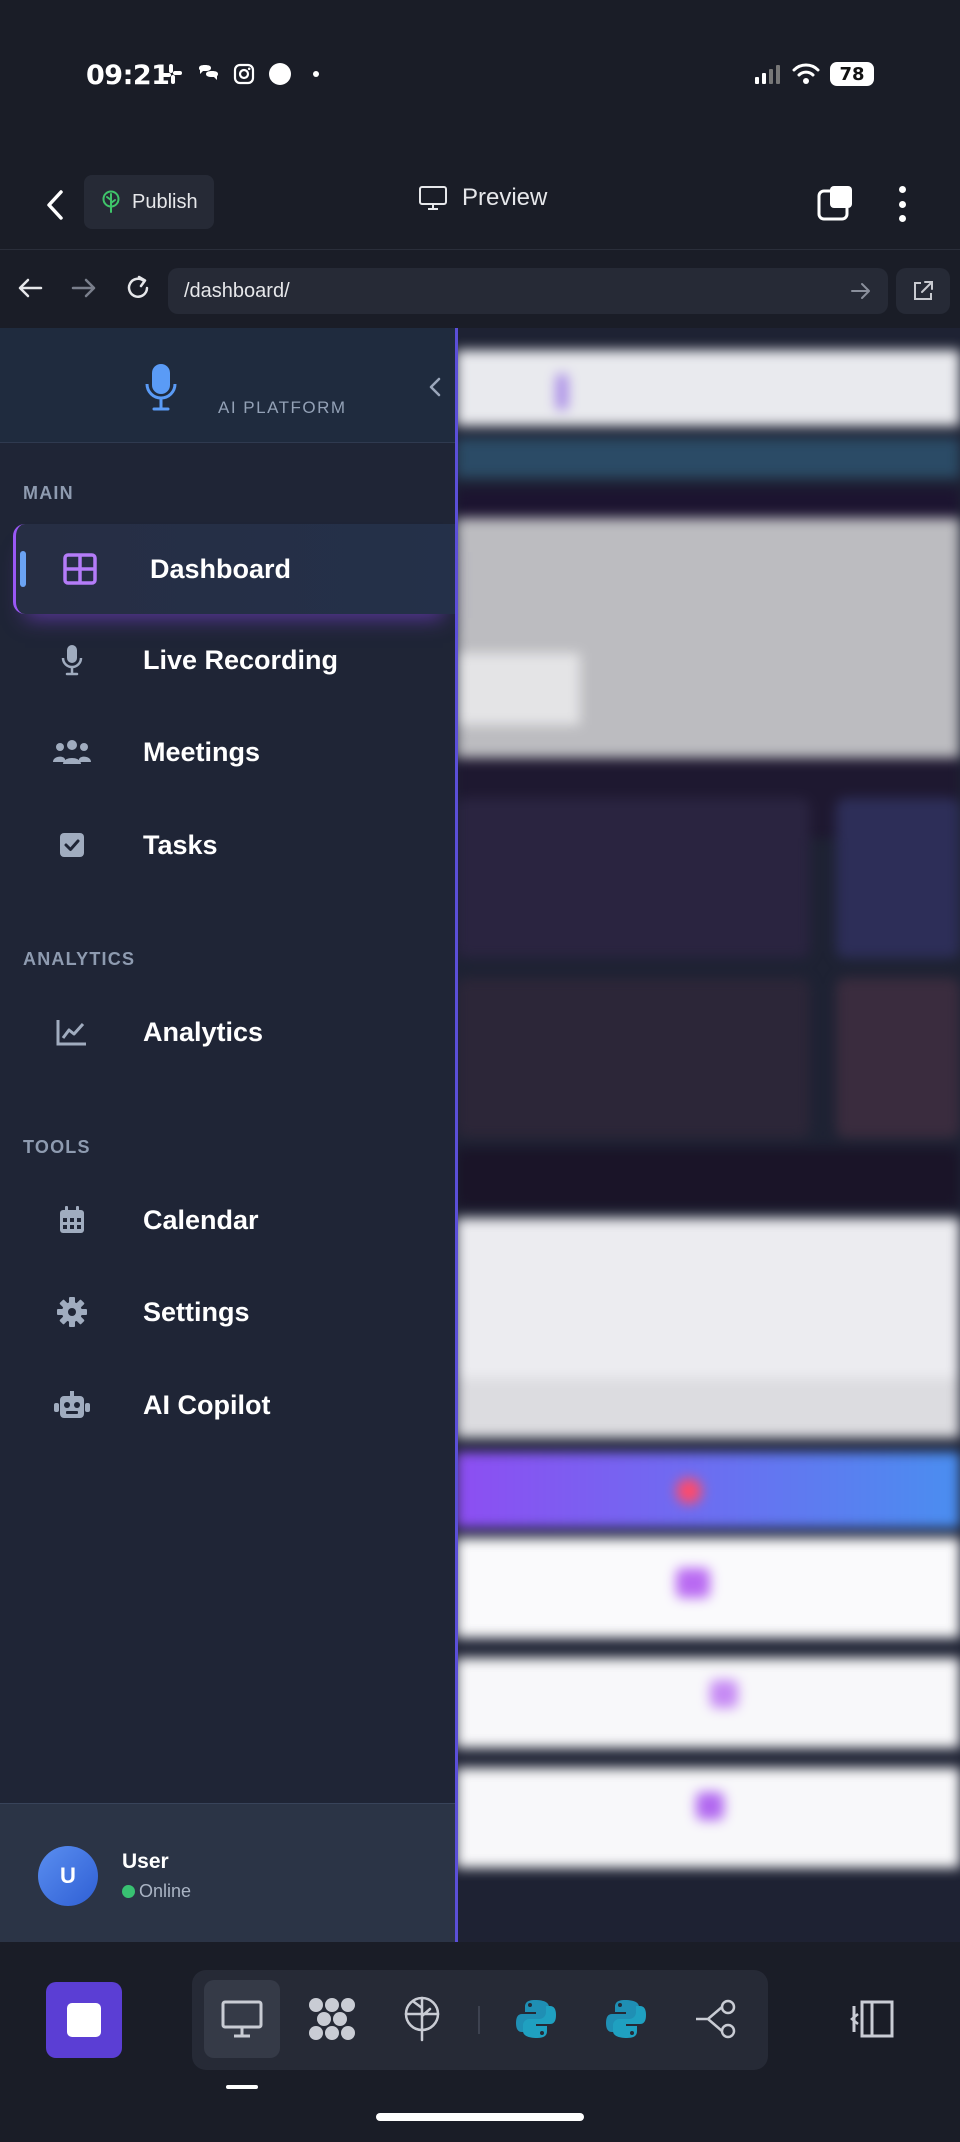  What do you see at coordinates (128, 1891) in the screenshot?
I see `online-status-dot` at bounding box center [128, 1891].